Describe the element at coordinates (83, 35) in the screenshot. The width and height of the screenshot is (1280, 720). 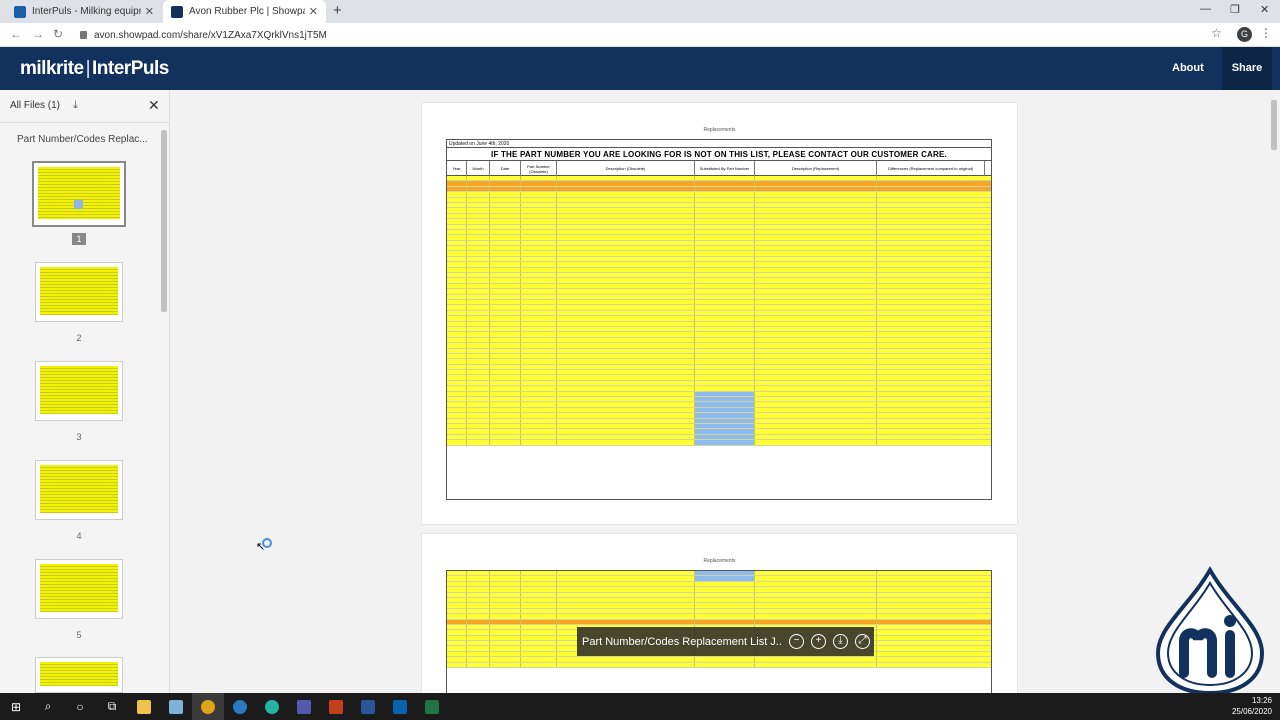
I see `lock-icon` at that location.